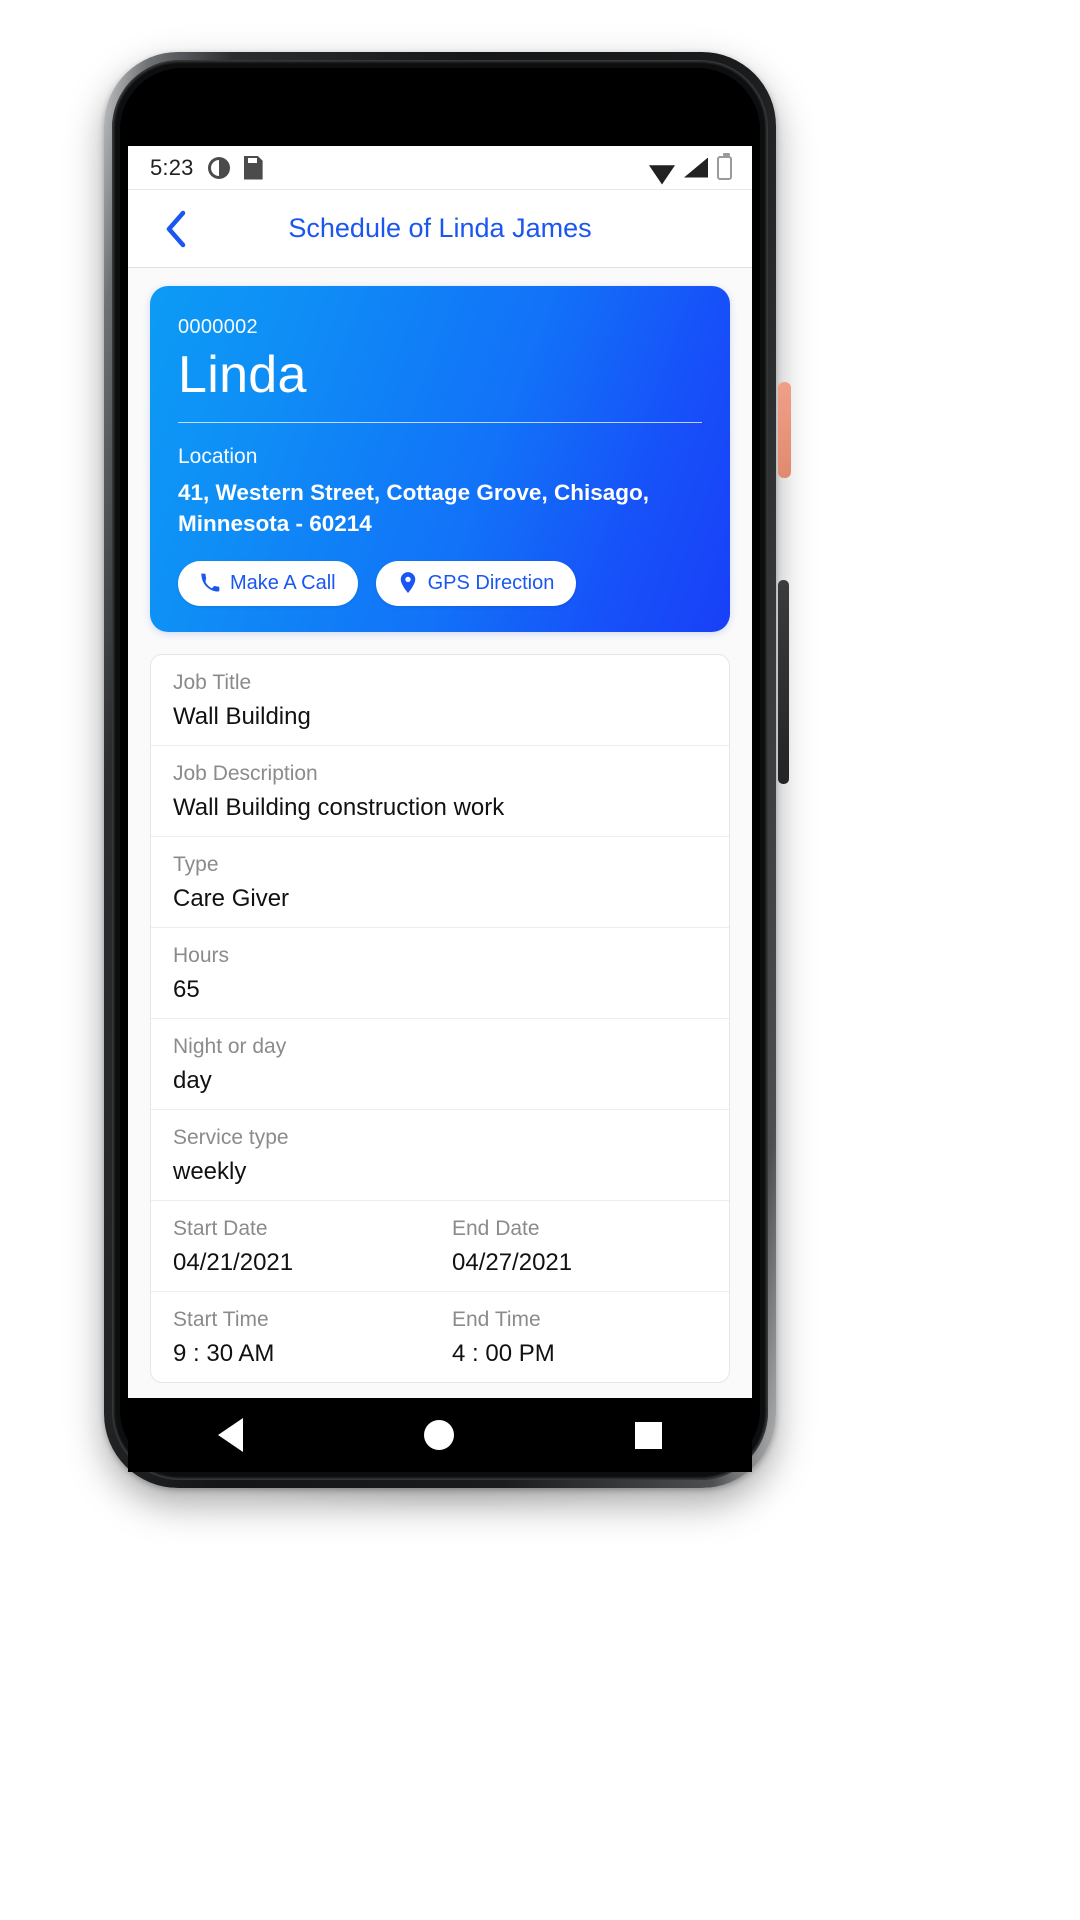 This screenshot has height=1920, width=1080. What do you see at coordinates (306, 1338) in the screenshot?
I see `detail-col-start-time: Start Time 9 : 30 AM` at bounding box center [306, 1338].